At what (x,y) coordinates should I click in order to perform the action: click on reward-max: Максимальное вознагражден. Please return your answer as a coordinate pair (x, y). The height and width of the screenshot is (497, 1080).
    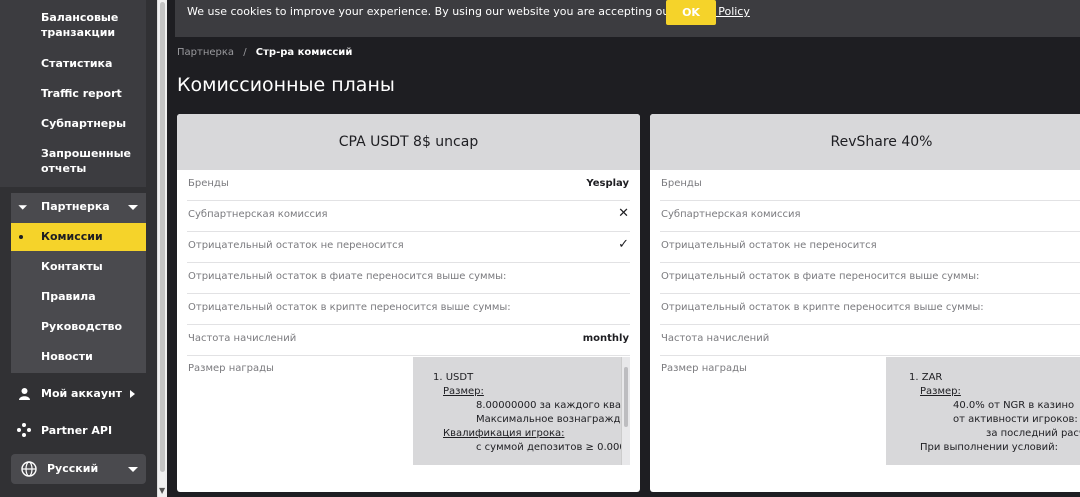
    Looking at the image, I should click on (553, 419).